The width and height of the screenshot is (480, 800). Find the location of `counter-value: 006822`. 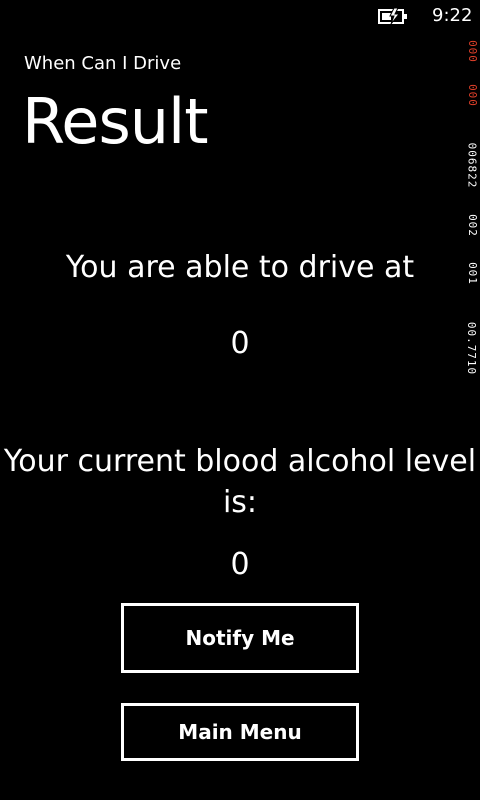

counter-value: 006822 is located at coordinates (472, 165).